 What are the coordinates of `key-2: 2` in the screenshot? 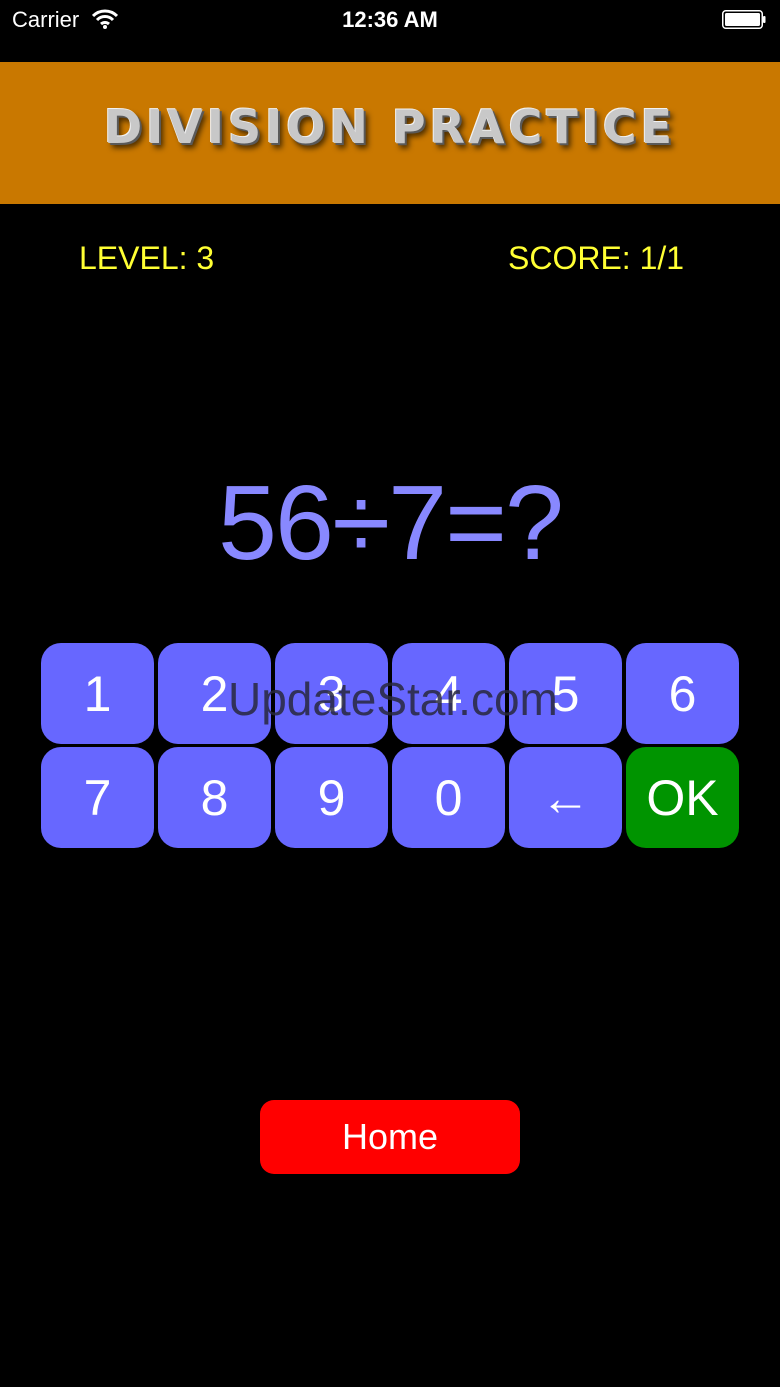 It's located at (214, 693).